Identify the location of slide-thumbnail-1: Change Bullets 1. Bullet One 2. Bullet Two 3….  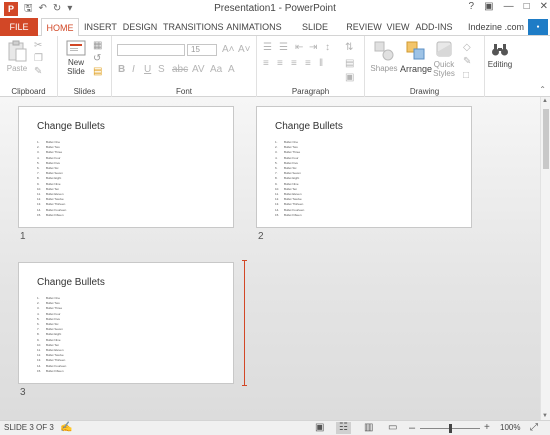
(126, 167).